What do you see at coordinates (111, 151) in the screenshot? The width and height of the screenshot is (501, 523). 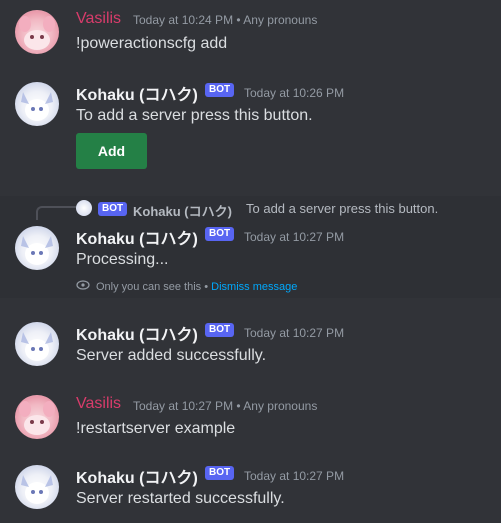 I see `add-button: Add` at bounding box center [111, 151].